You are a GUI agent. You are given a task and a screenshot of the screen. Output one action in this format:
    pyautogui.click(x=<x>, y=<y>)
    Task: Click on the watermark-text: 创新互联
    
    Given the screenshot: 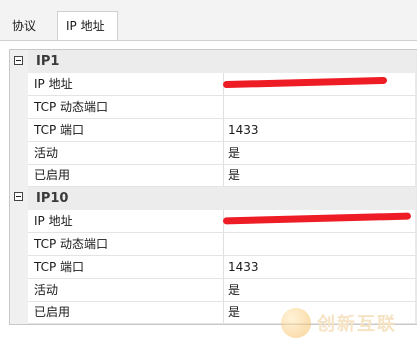 What is the action you would take?
    pyautogui.click(x=357, y=324)
    